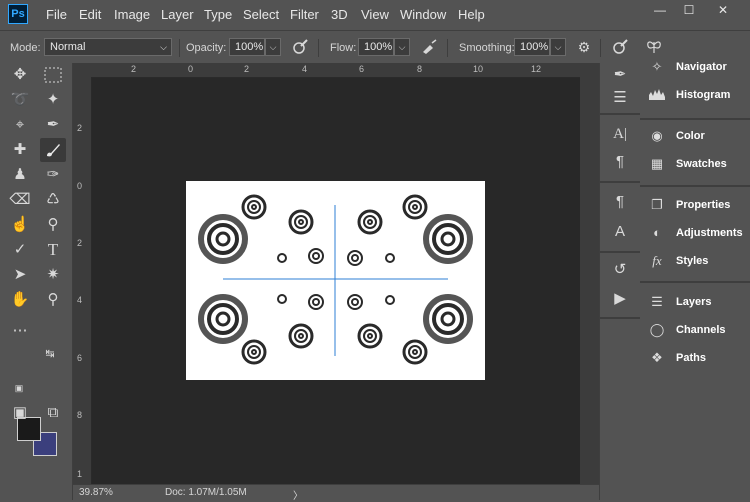 This screenshot has height=502, width=750. Describe the element at coordinates (20, 225) in the screenshot. I see `smudge-tool-icon: ☝` at that location.